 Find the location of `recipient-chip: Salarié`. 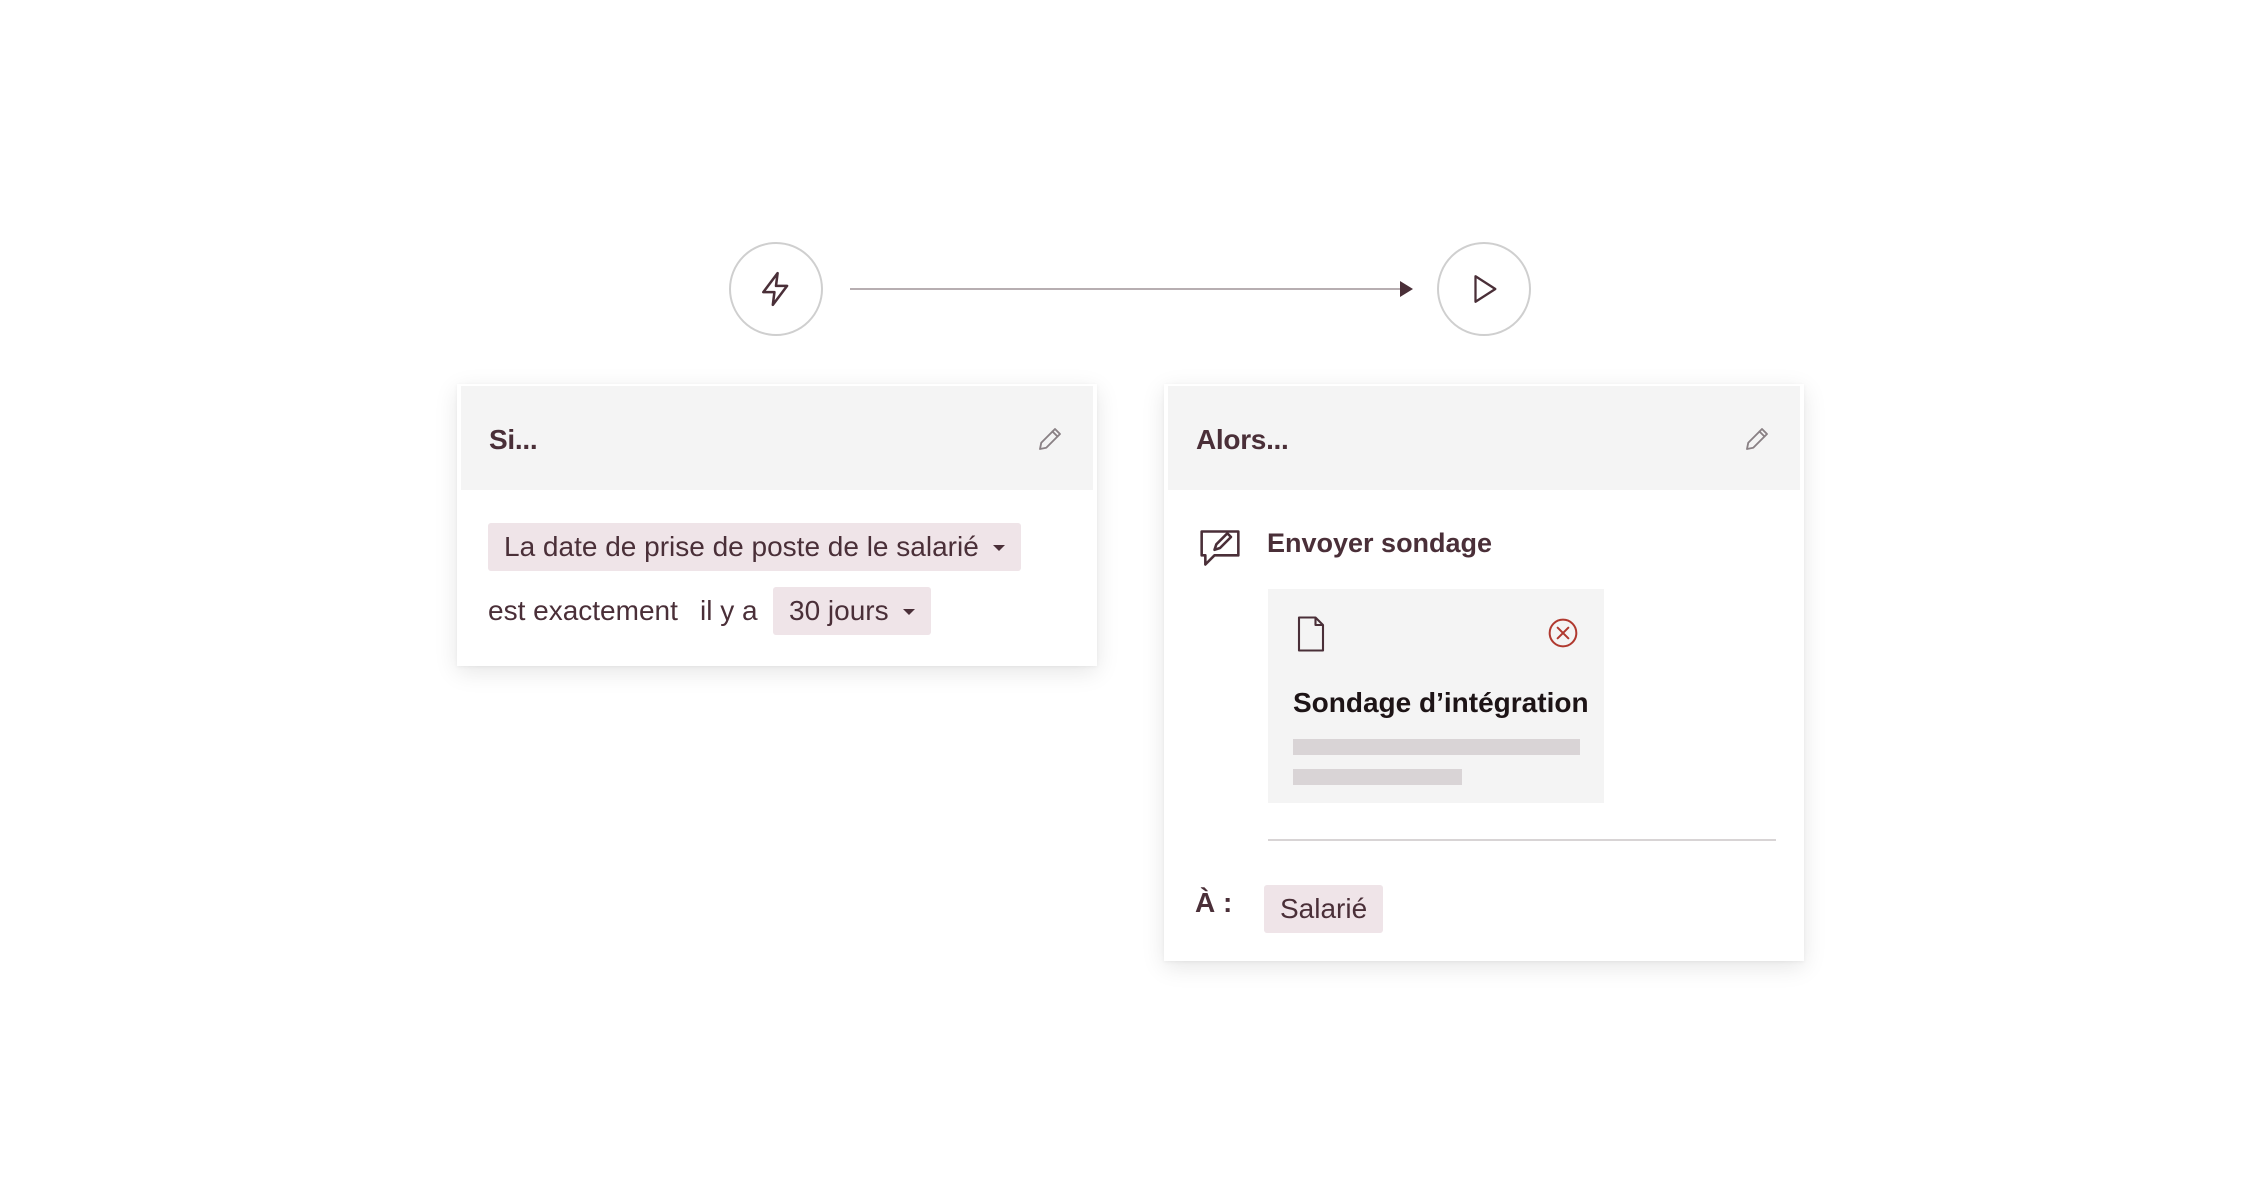

recipient-chip: Salarié is located at coordinates (1324, 909).